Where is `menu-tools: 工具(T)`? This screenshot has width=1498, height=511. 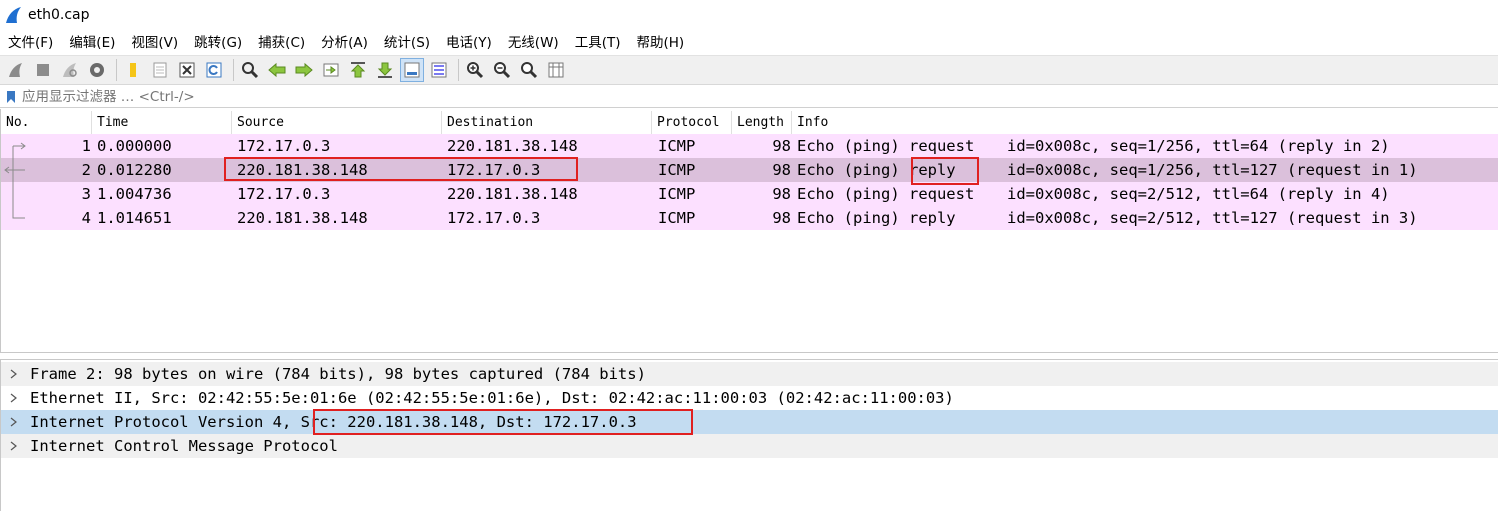
menu-tools: 工具(T) is located at coordinates (598, 43).